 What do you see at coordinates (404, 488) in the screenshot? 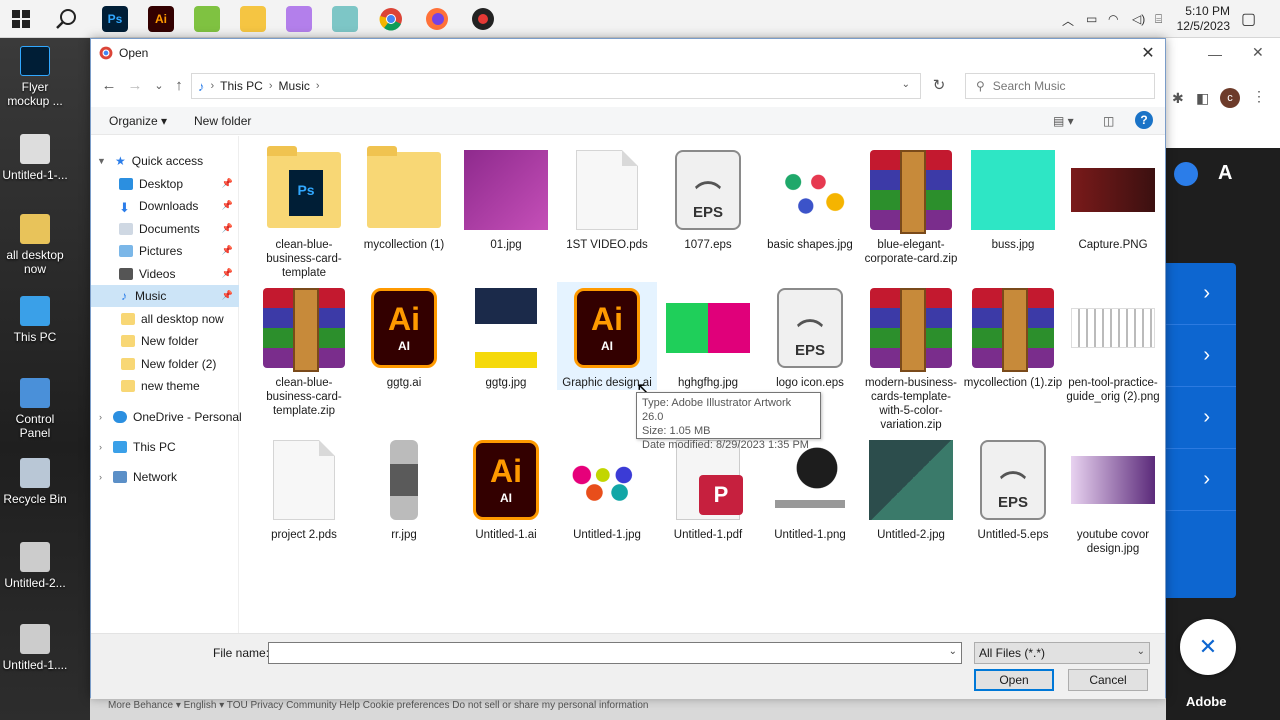
I see `file-item: rr.jpg` at bounding box center [404, 488].